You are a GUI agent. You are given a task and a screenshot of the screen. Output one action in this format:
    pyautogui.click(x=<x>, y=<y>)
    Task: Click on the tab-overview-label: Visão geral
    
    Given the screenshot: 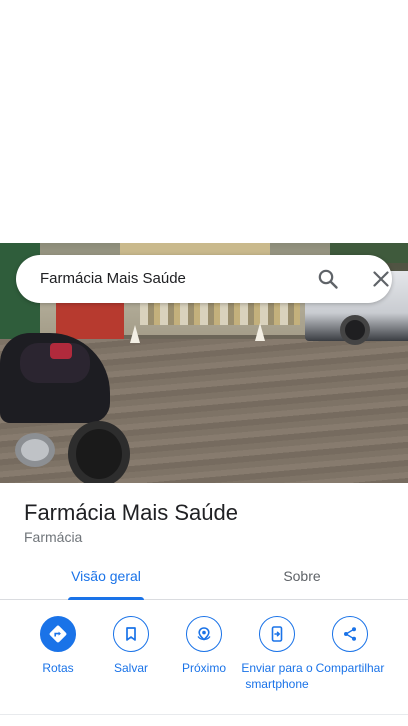 What is the action you would take?
    pyautogui.click(x=106, y=576)
    